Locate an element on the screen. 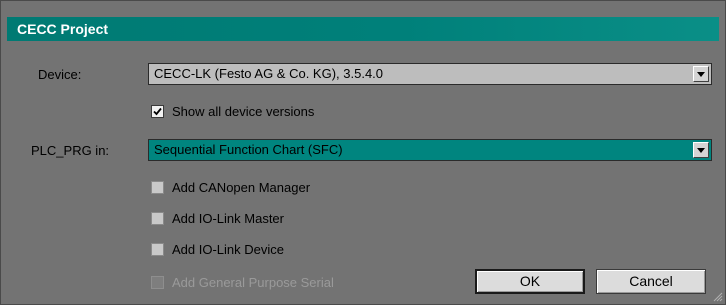 The width and height of the screenshot is (726, 305). add-general-purpose-serial-checkbox: Add General Purpose Serial is located at coordinates (301, 283).